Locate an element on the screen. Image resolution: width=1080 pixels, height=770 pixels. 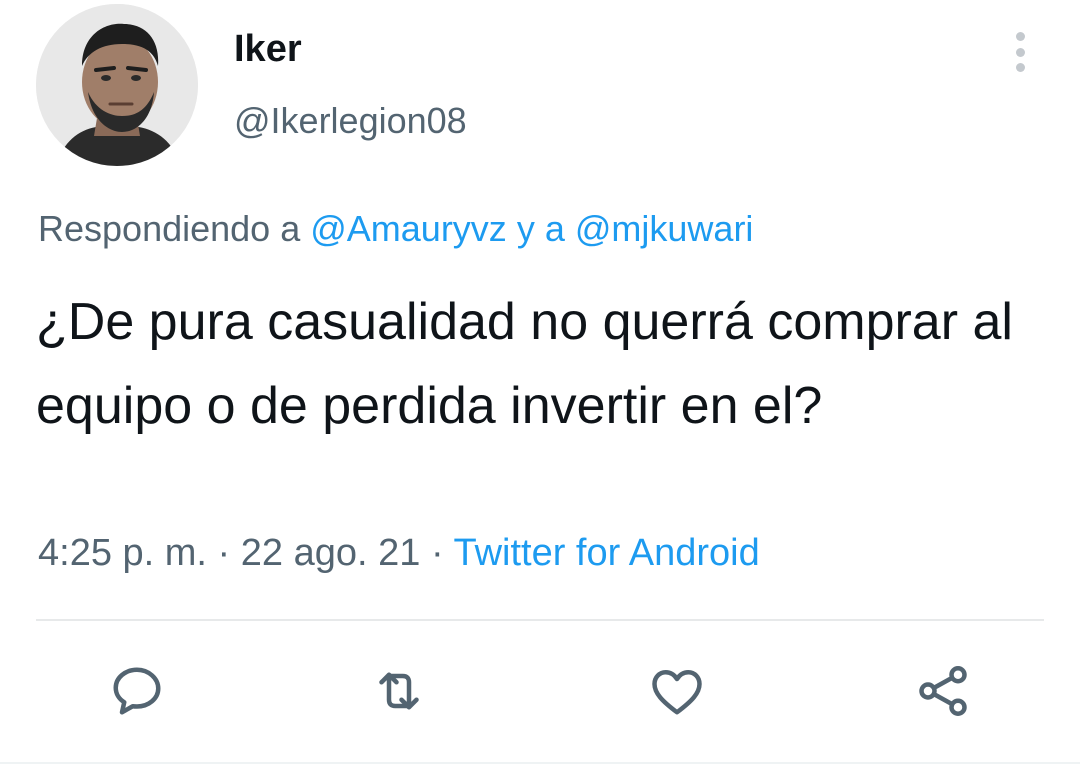
tweet-time: 4:25 p. m. is located at coordinates (122, 553).